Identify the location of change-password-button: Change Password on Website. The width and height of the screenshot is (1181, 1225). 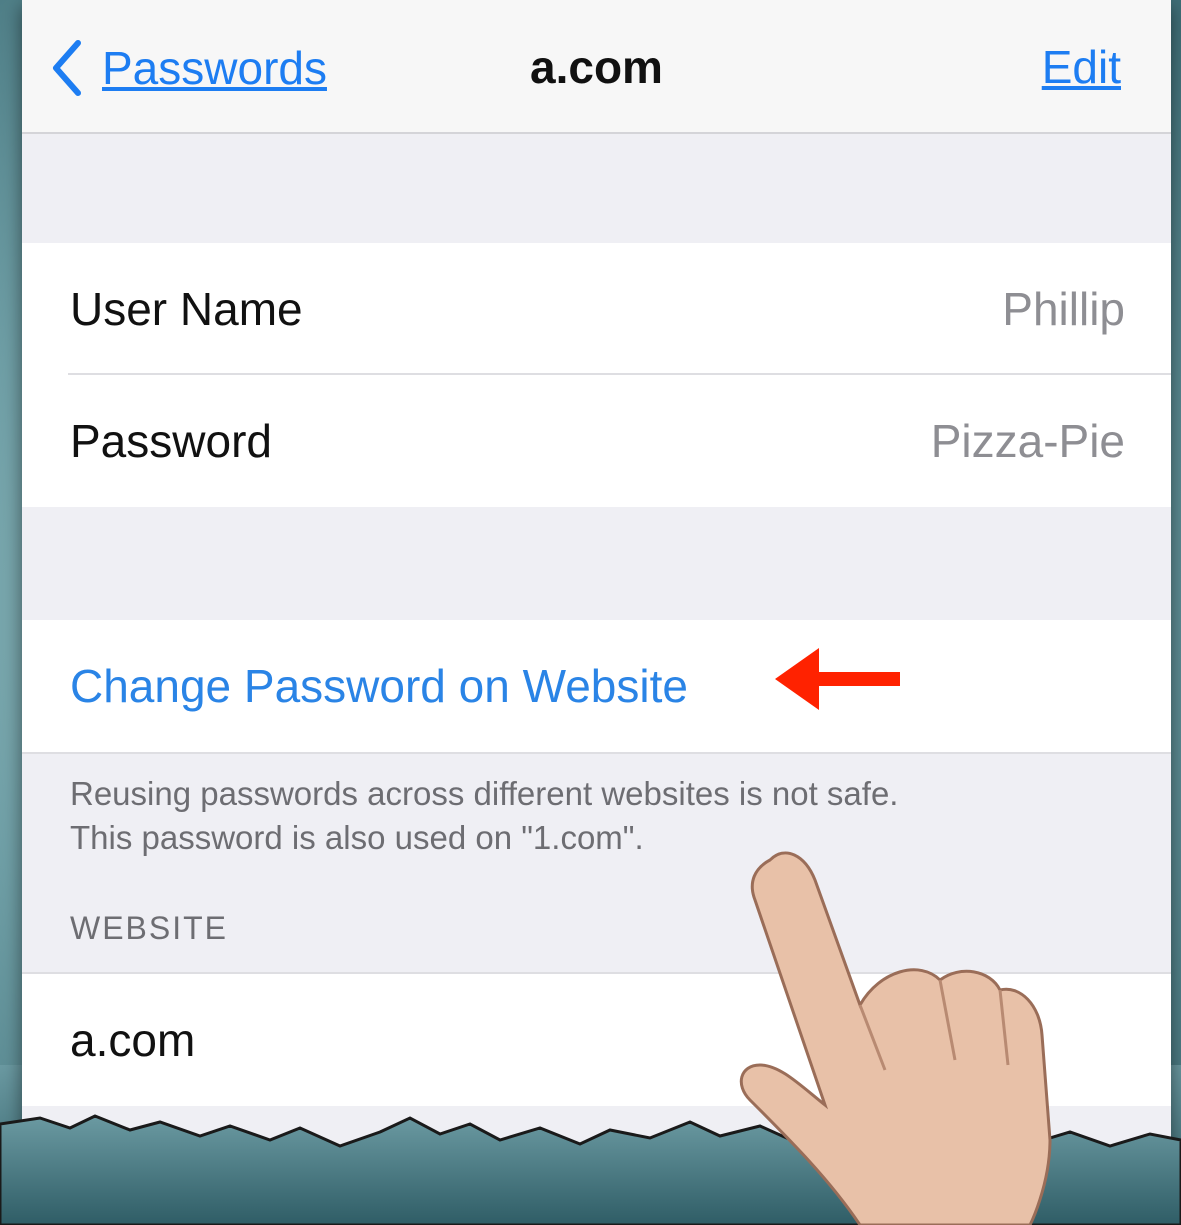
(596, 686).